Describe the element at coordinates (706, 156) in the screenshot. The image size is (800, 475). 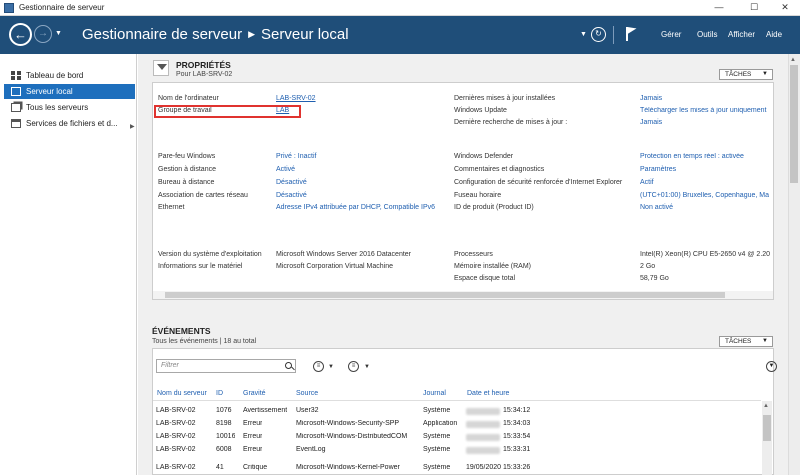
I see `prop-value-defender: Protection en temps réel : activée` at that location.